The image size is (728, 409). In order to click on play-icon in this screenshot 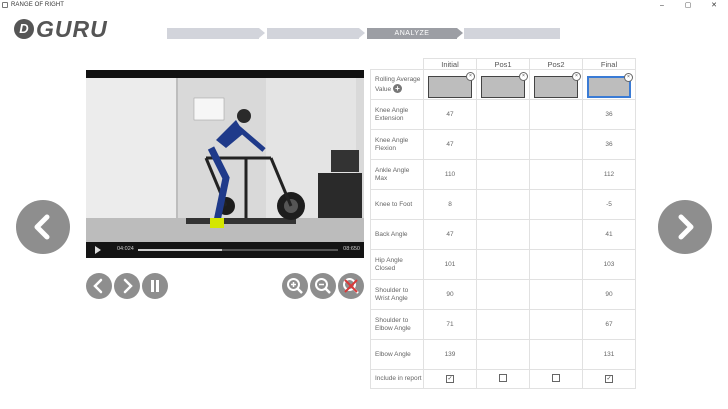, I will do `click(98, 250)`.